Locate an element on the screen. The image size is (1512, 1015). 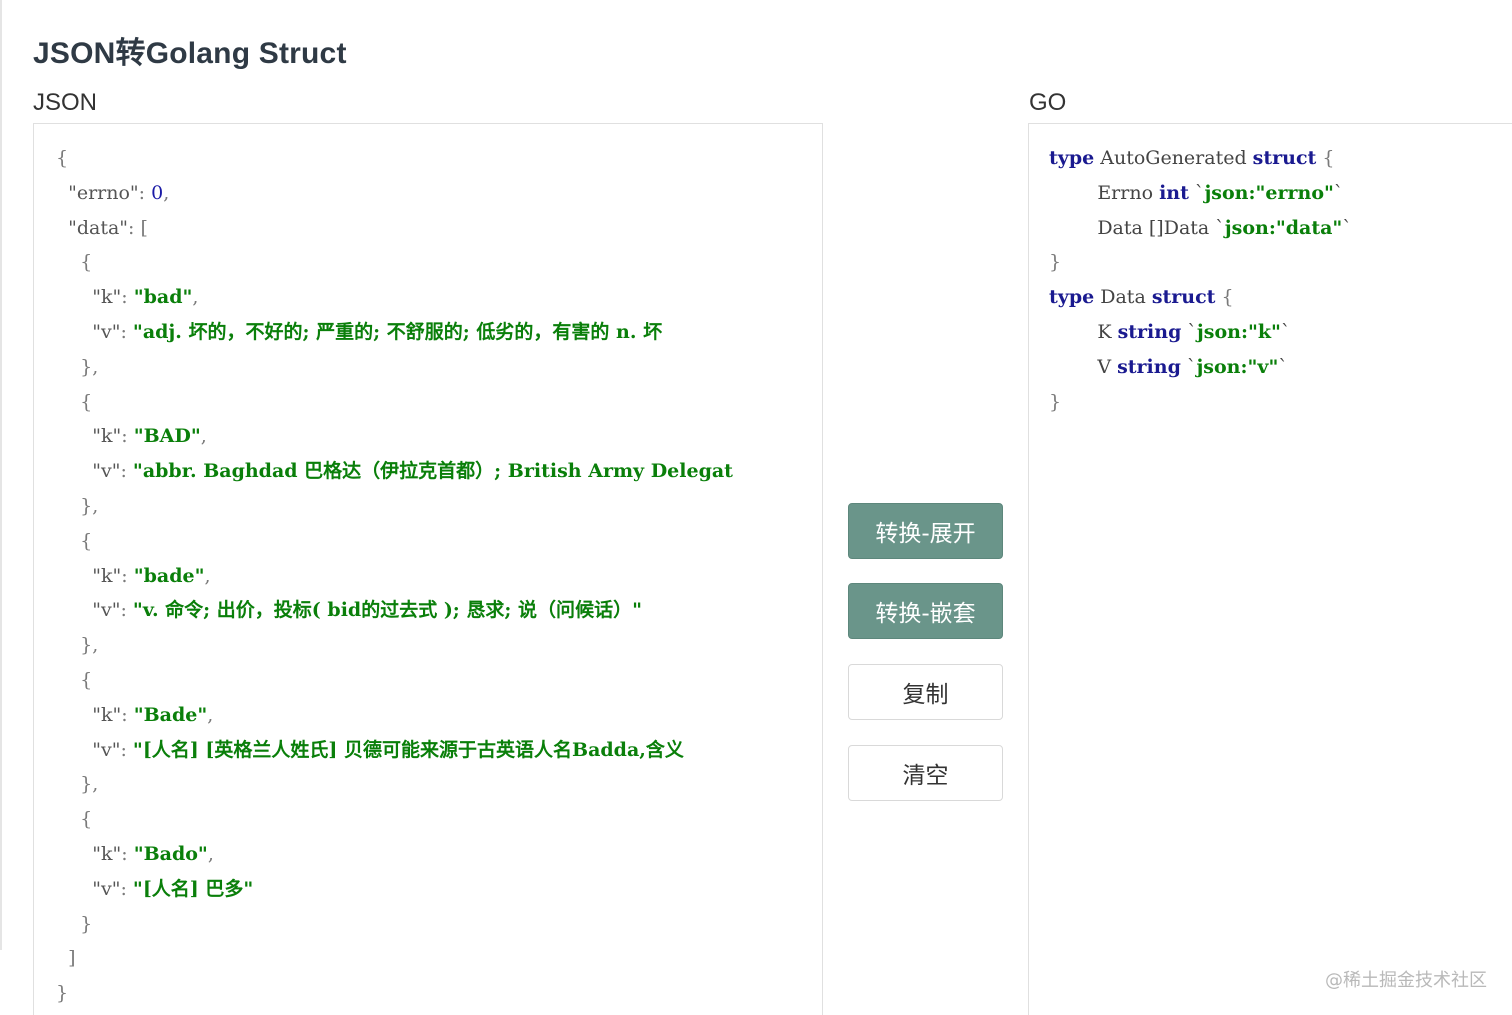
code-line: "errno": 0, is located at coordinates (394, 193).